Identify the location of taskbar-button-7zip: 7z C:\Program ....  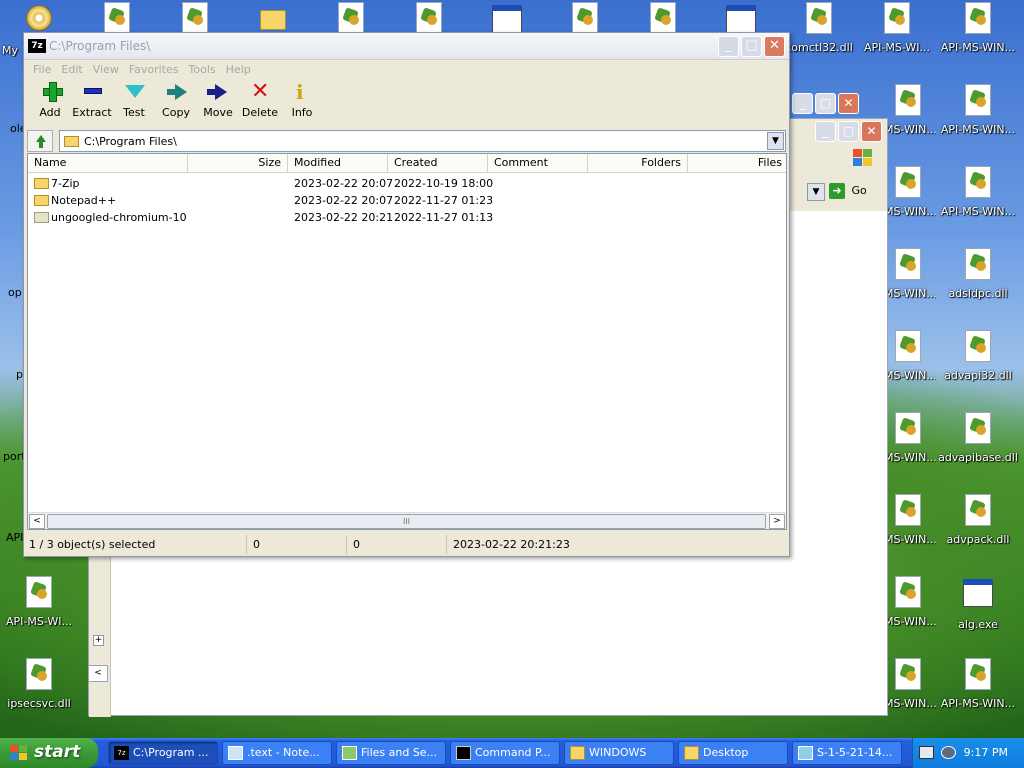
(163, 753).